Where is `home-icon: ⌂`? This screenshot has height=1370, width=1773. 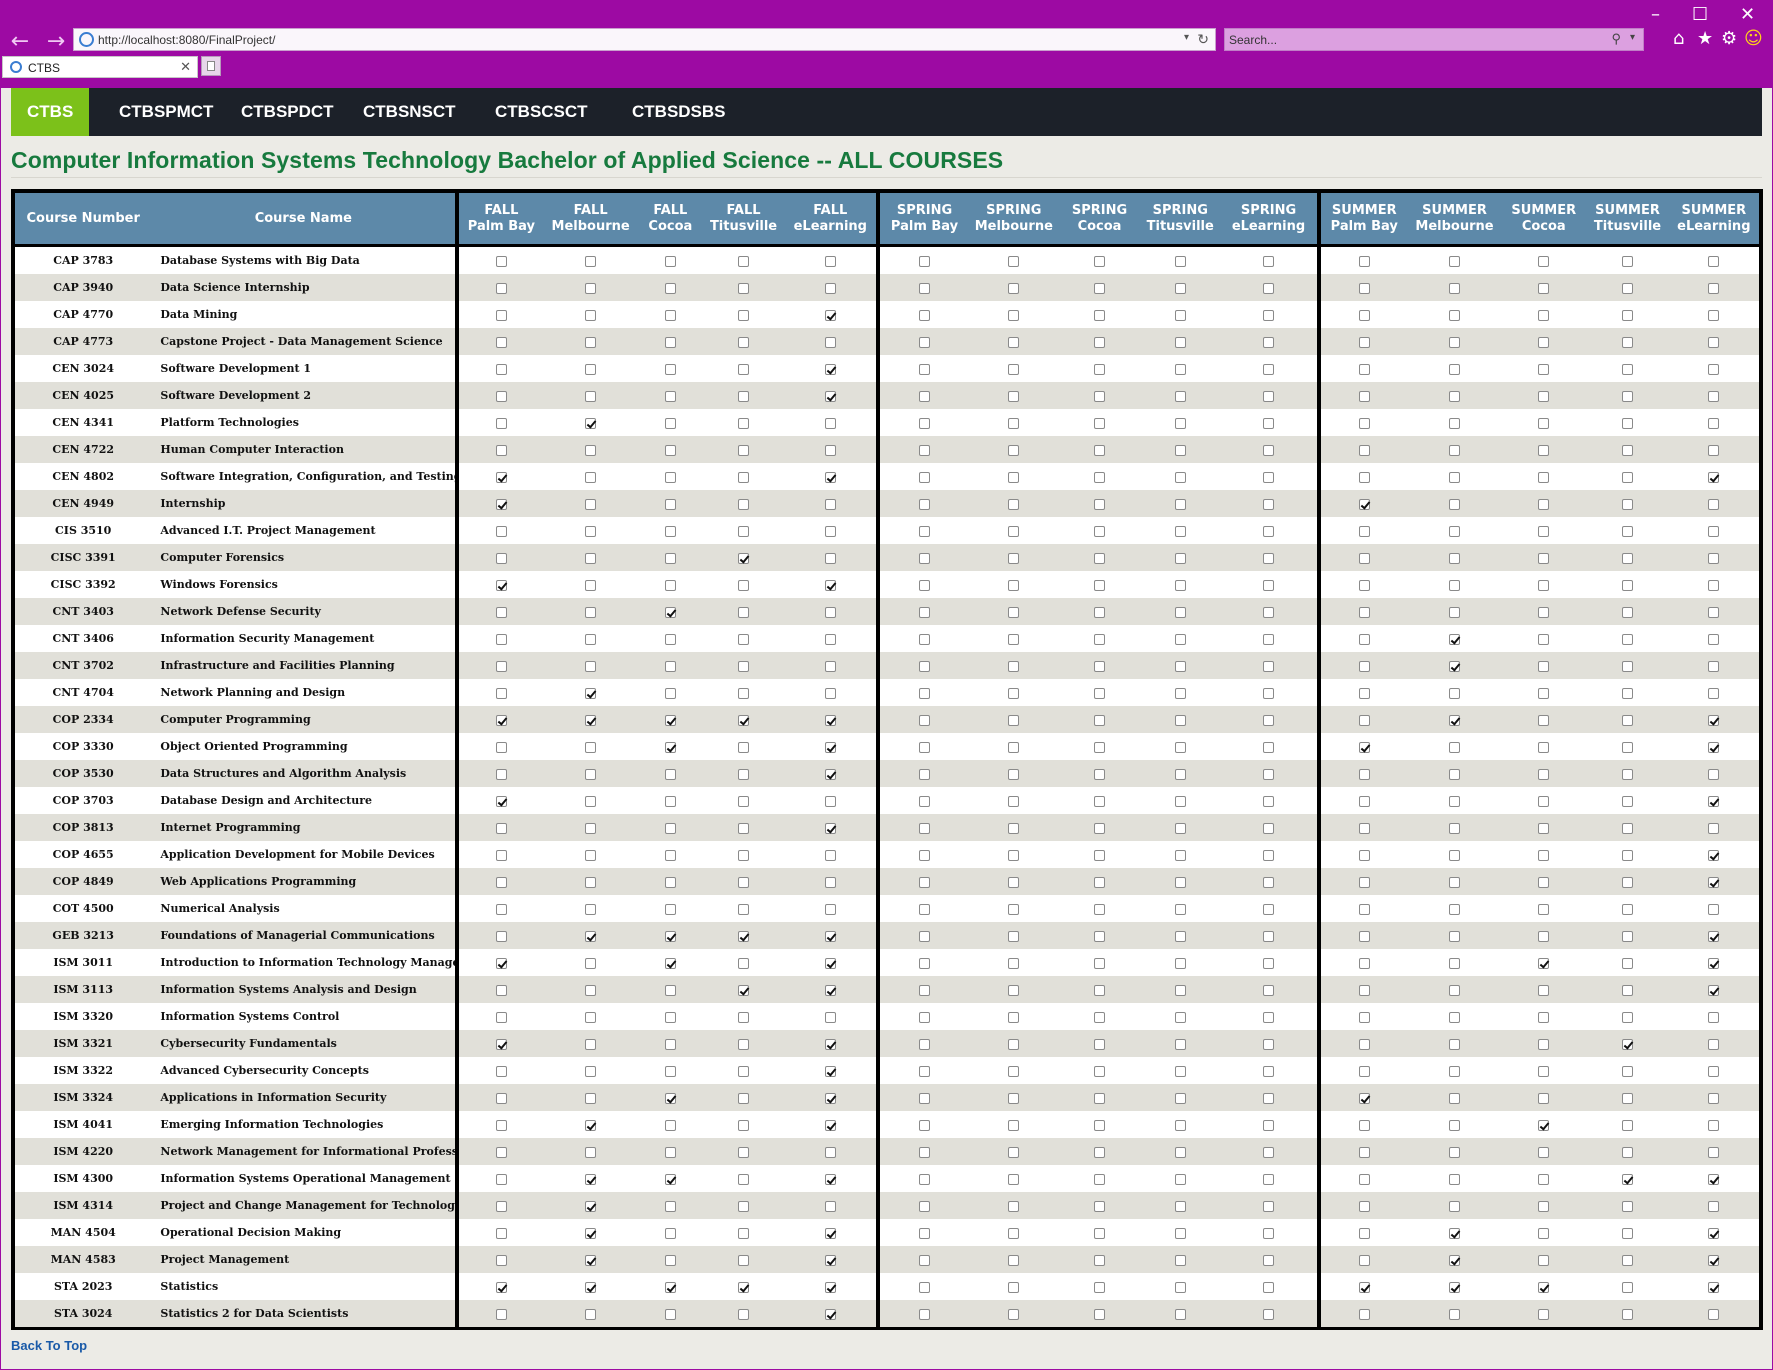
home-icon: ⌂ is located at coordinates (1678, 39).